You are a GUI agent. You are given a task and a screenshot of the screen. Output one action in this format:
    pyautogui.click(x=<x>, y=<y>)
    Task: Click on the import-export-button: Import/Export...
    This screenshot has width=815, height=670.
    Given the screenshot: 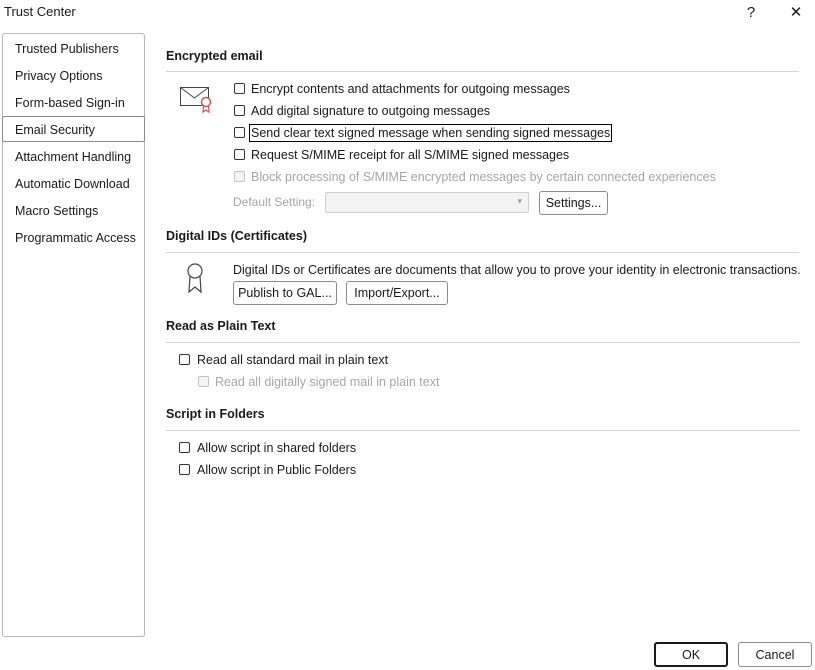 What is the action you would take?
    pyautogui.click(x=397, y=293)
    